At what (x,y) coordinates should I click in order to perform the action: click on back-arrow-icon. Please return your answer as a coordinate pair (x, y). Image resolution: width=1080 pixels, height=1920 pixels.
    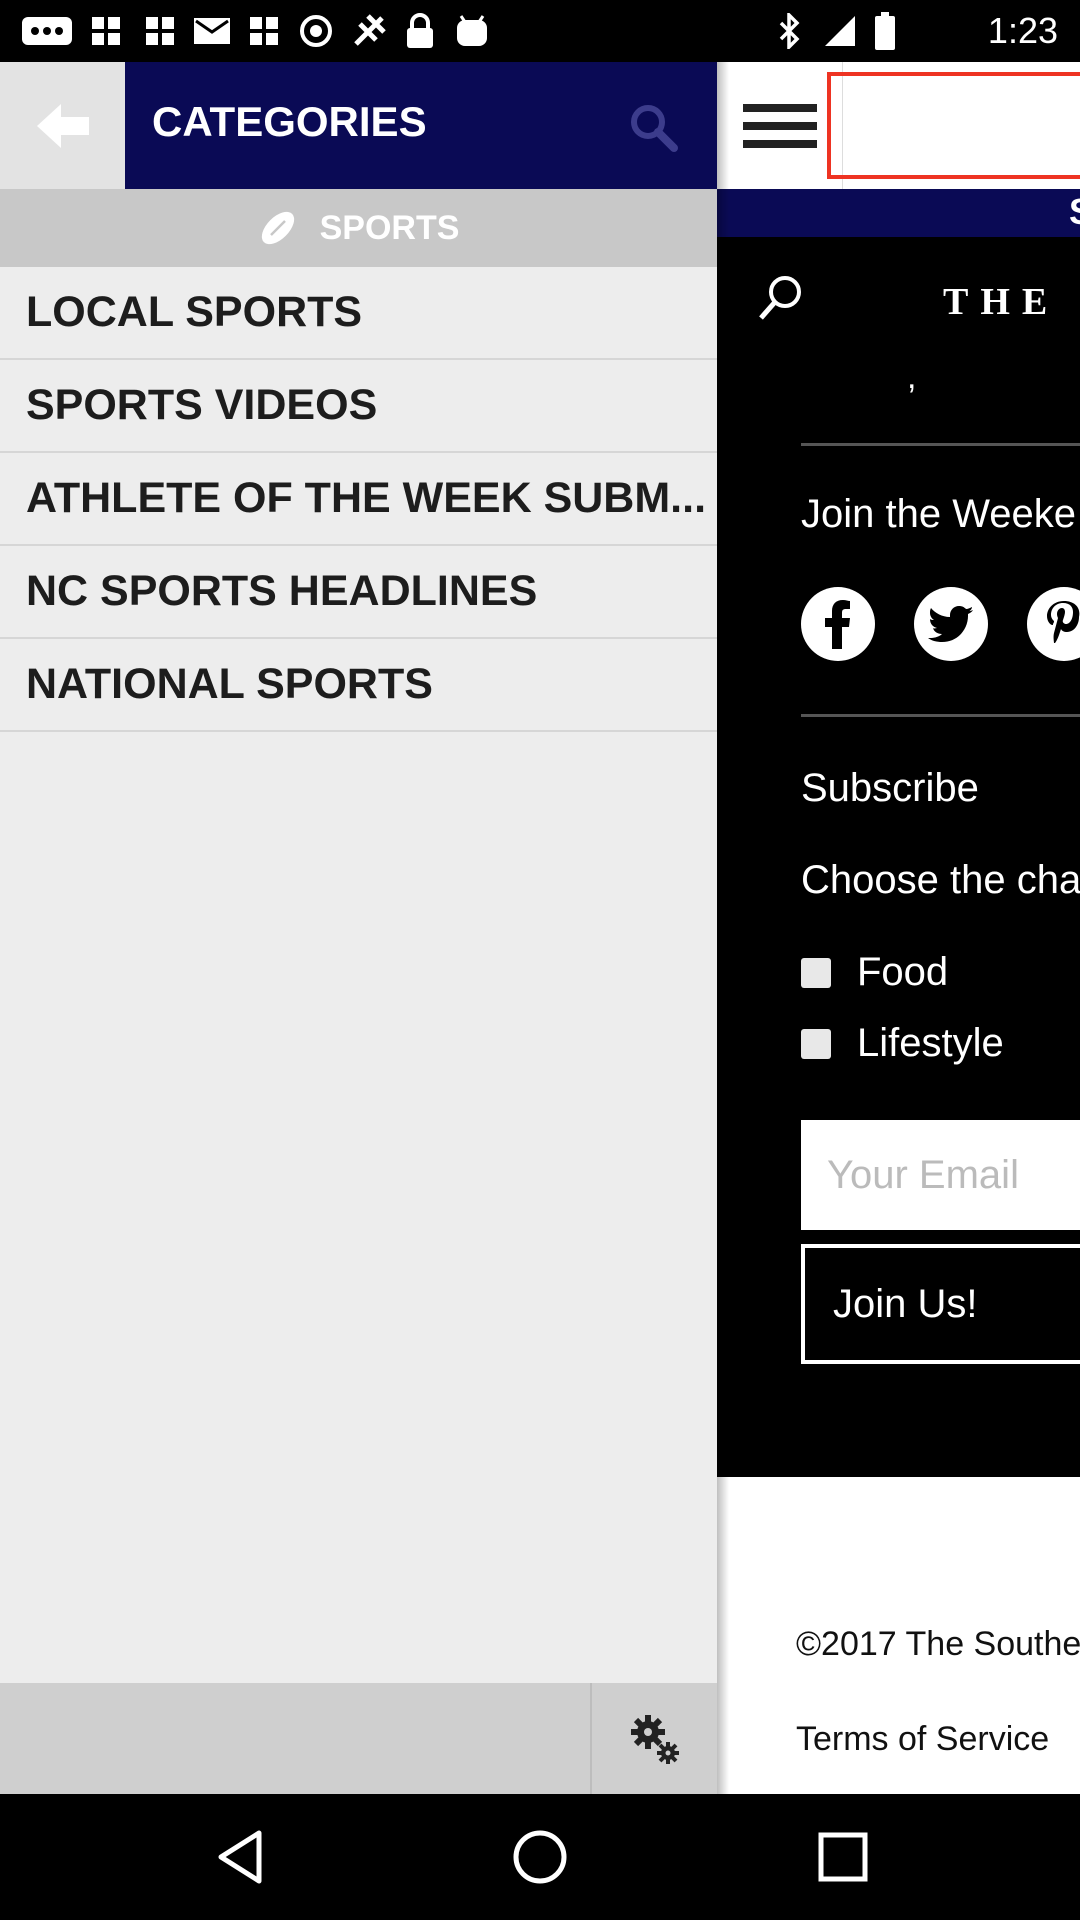
    Looking at the image, I should click on (62, 125).